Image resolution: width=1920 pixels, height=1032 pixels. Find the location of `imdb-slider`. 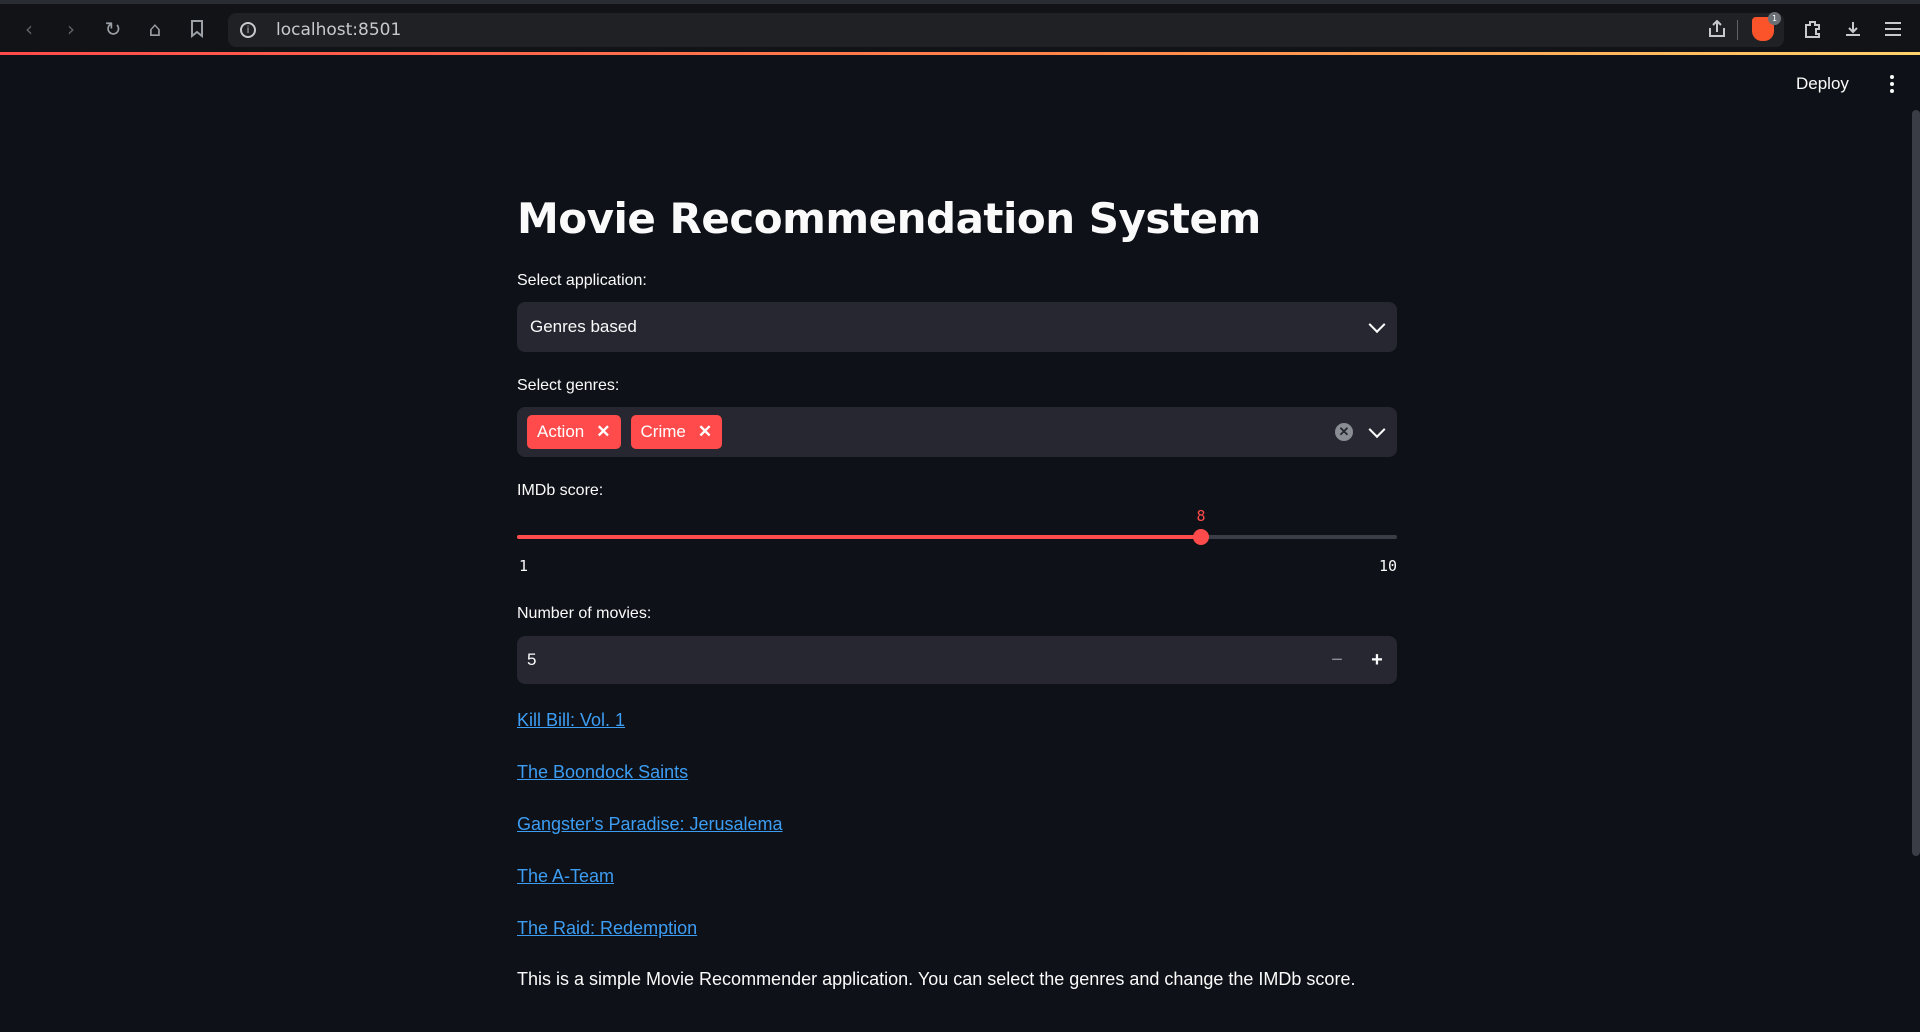

imdb-slider is located at coordinates (957, 537).